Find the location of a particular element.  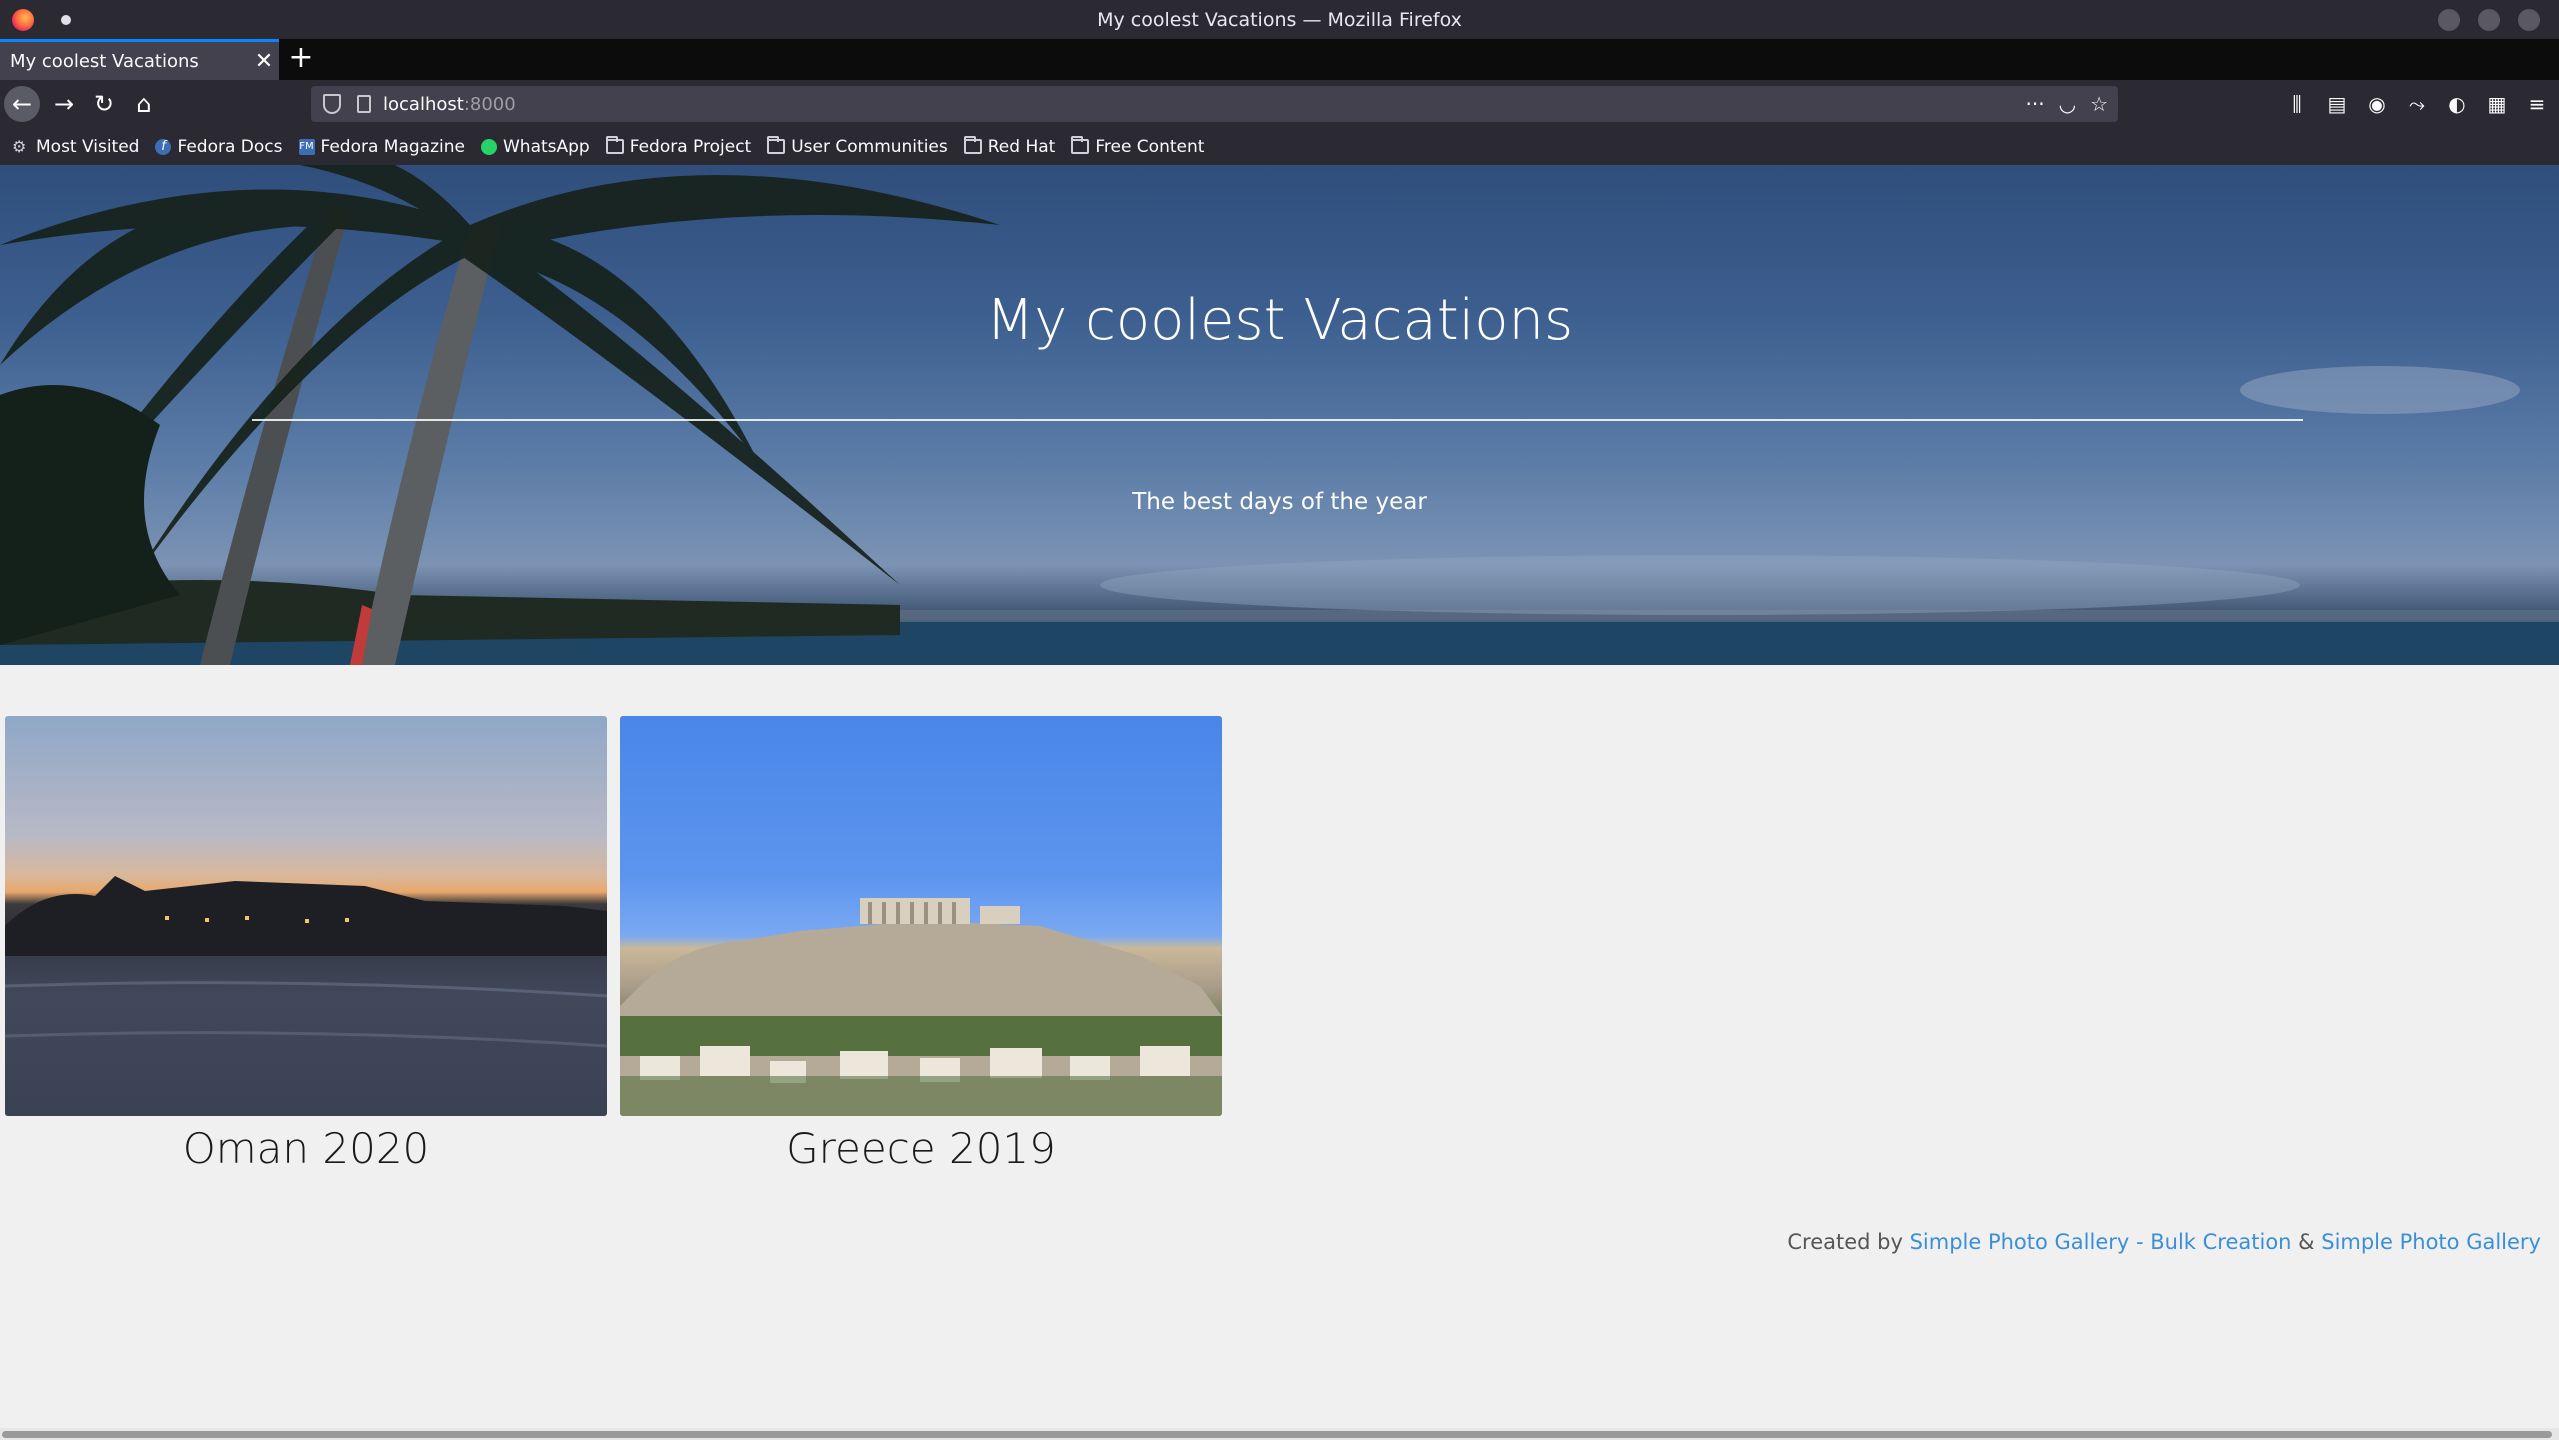

reload-button: ↻ is located at coordinates (104, 104).